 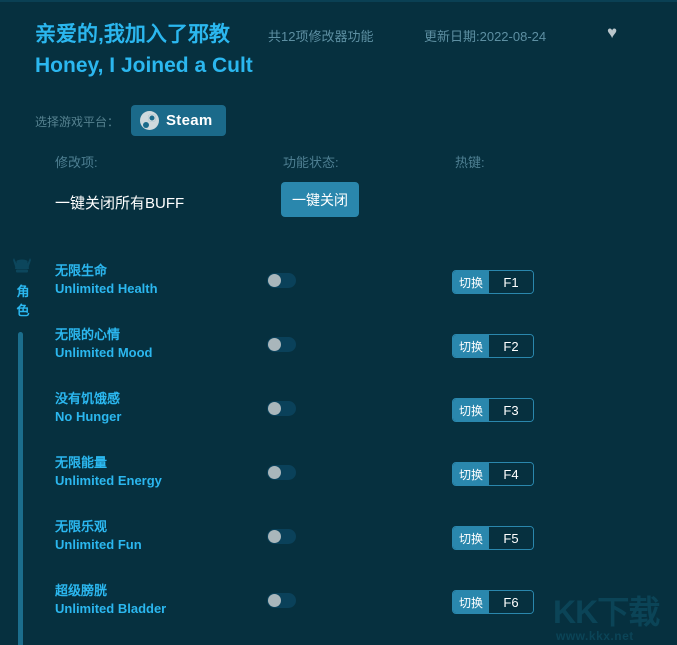 What do you see at coordinates (76, 162) in the screenshot?
I see `column-header-item: 修改项:` at bounding box center [76, 162].